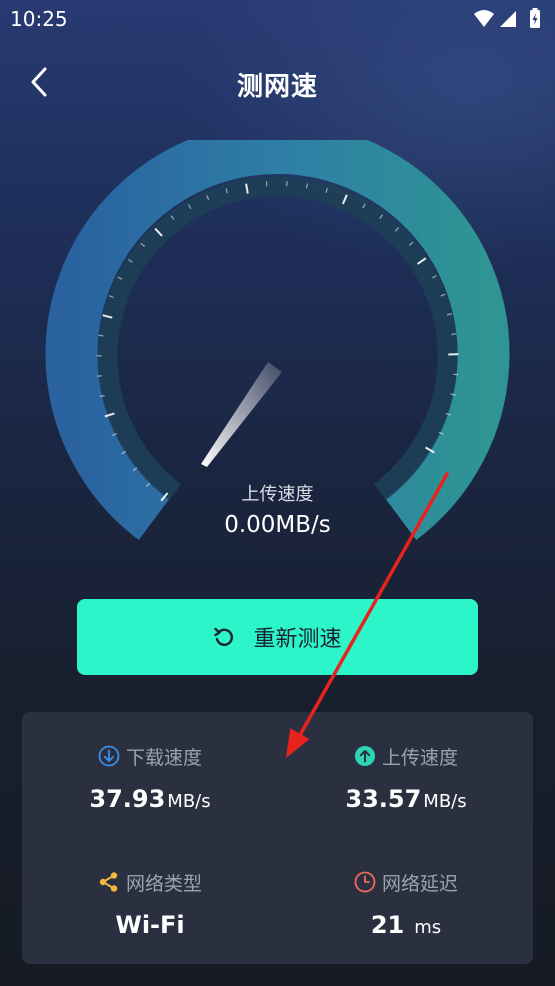 This screenshot has width=555, height=986. What do you see at coordinates (387, 925) in the screenshot?
I see `stat-latency-value: 21` at bounding box center [387, 925].